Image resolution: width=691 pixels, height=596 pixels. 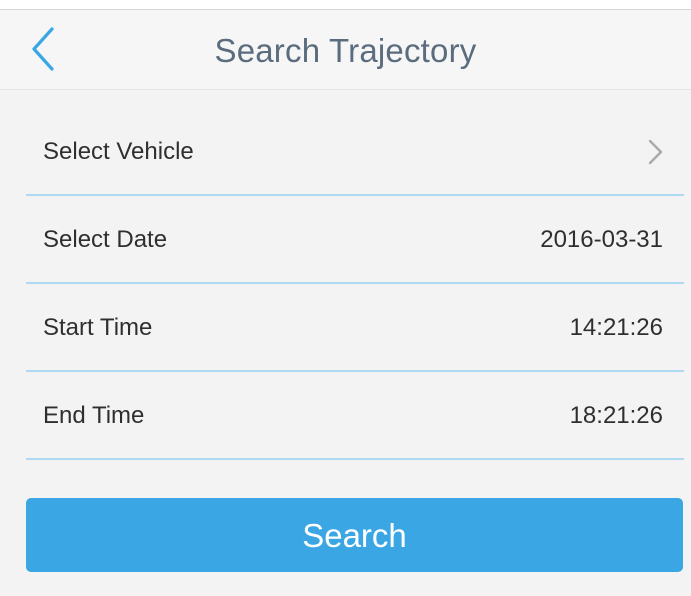 What do you see at coordinates (118, 151) in the screenshot?
I see `select-vehicle-label: Select Vehicle` at bounding box center [118, 151].